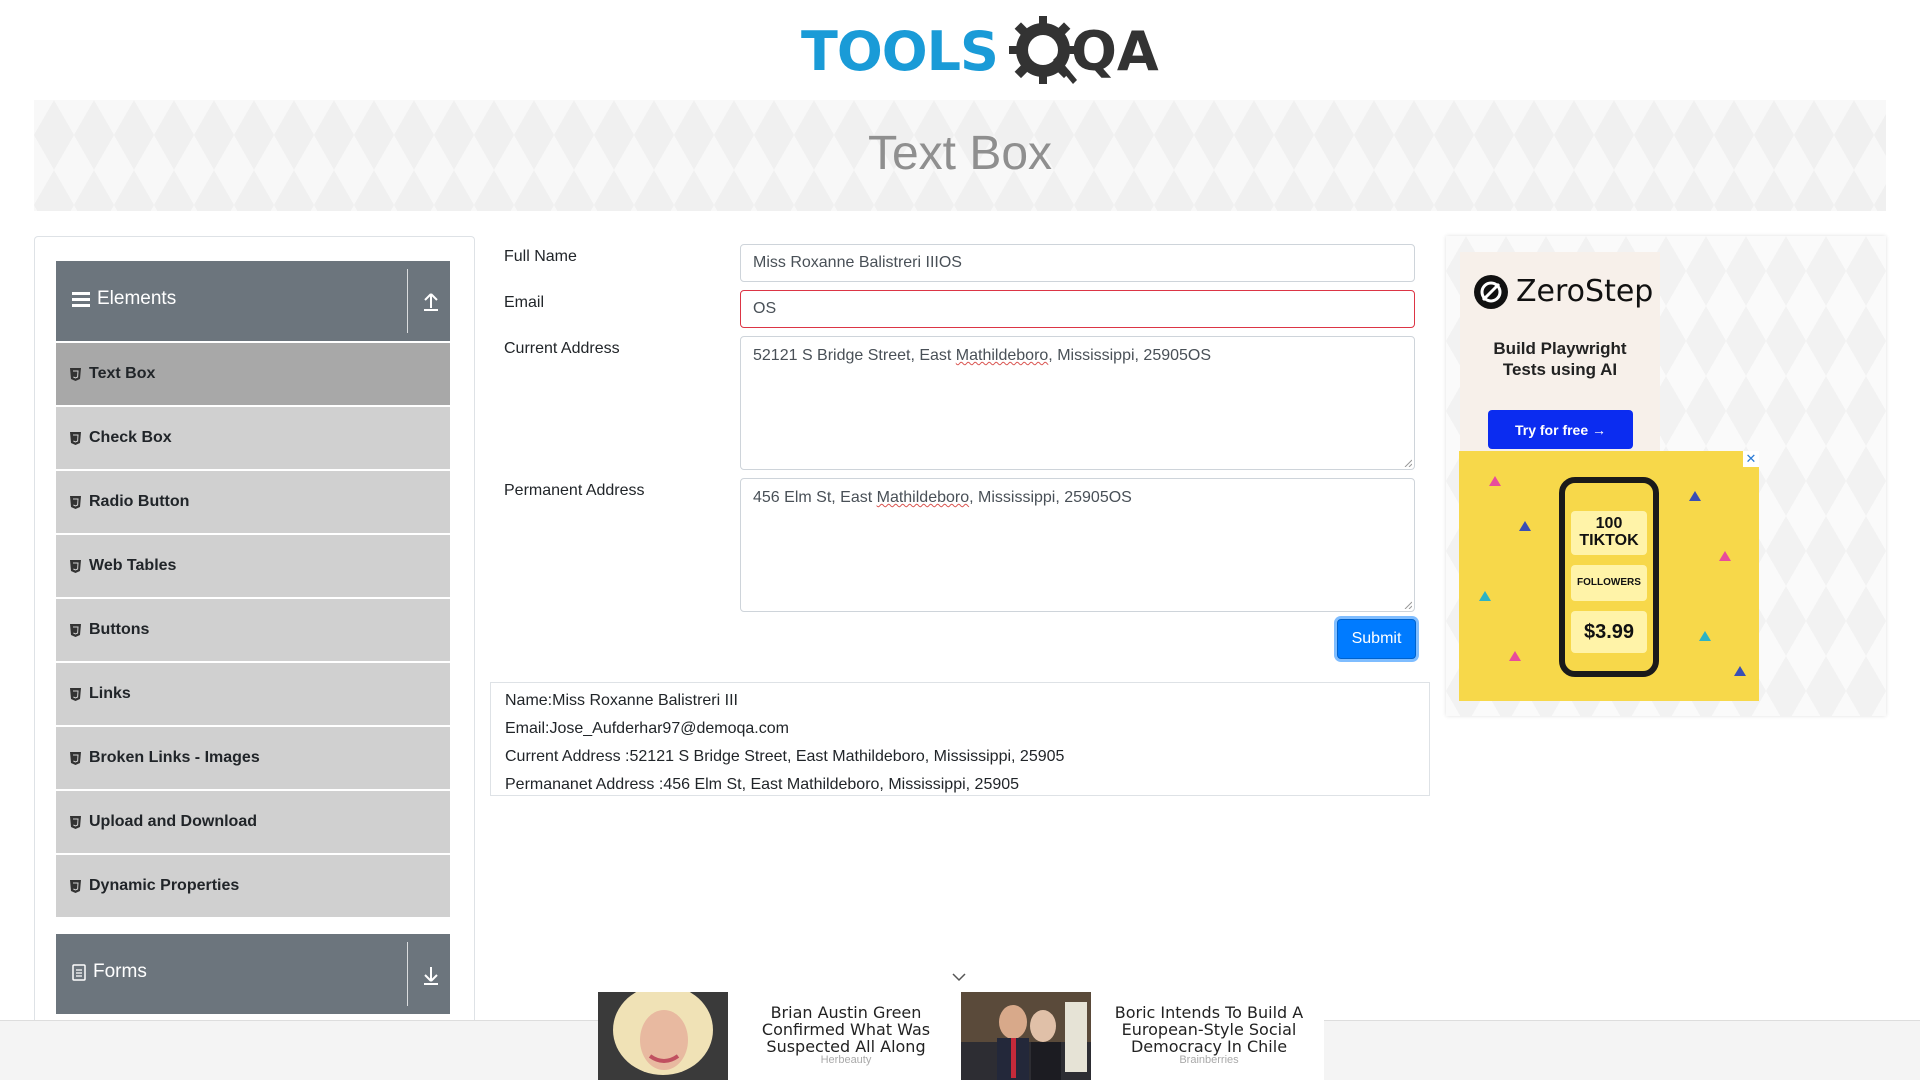 This screenshot has width=1920, height=1080. What do you see at coordinates (1560, 369) in the screenshot?
I see `zerostep-tagline-line2: Tests using AI` at bounding box center [1560, 369].